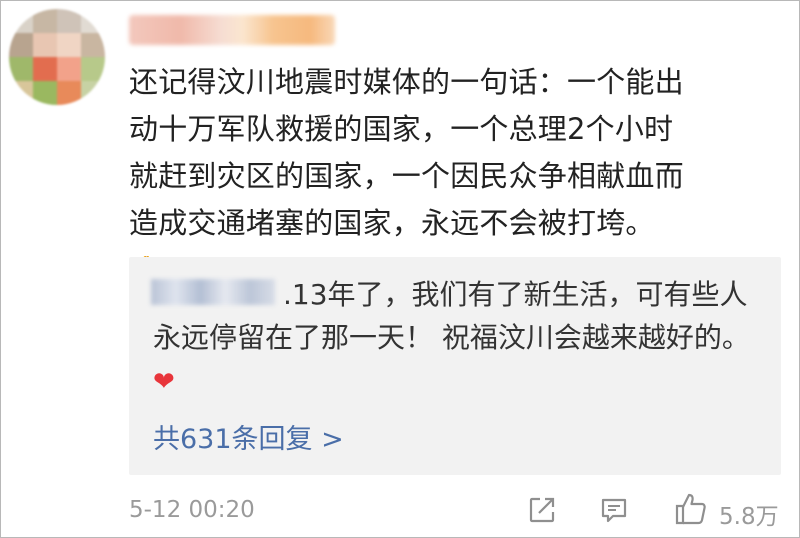 This screenshot has height=538, width=800. What do you see at coordinates (614, 510) in the screenshot?
I see `comment-icon` at bounding box center [614, 510].